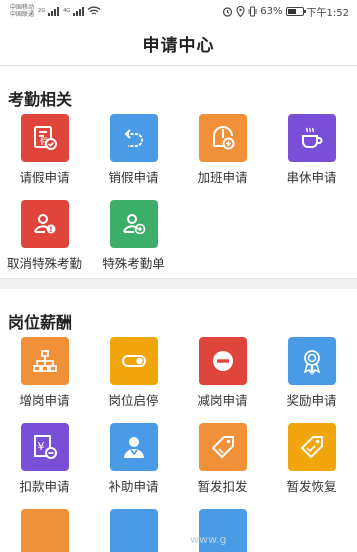 This screenshot has height=552, width=357. I want to click on app-label: 增岗申请, so click(44, 400).